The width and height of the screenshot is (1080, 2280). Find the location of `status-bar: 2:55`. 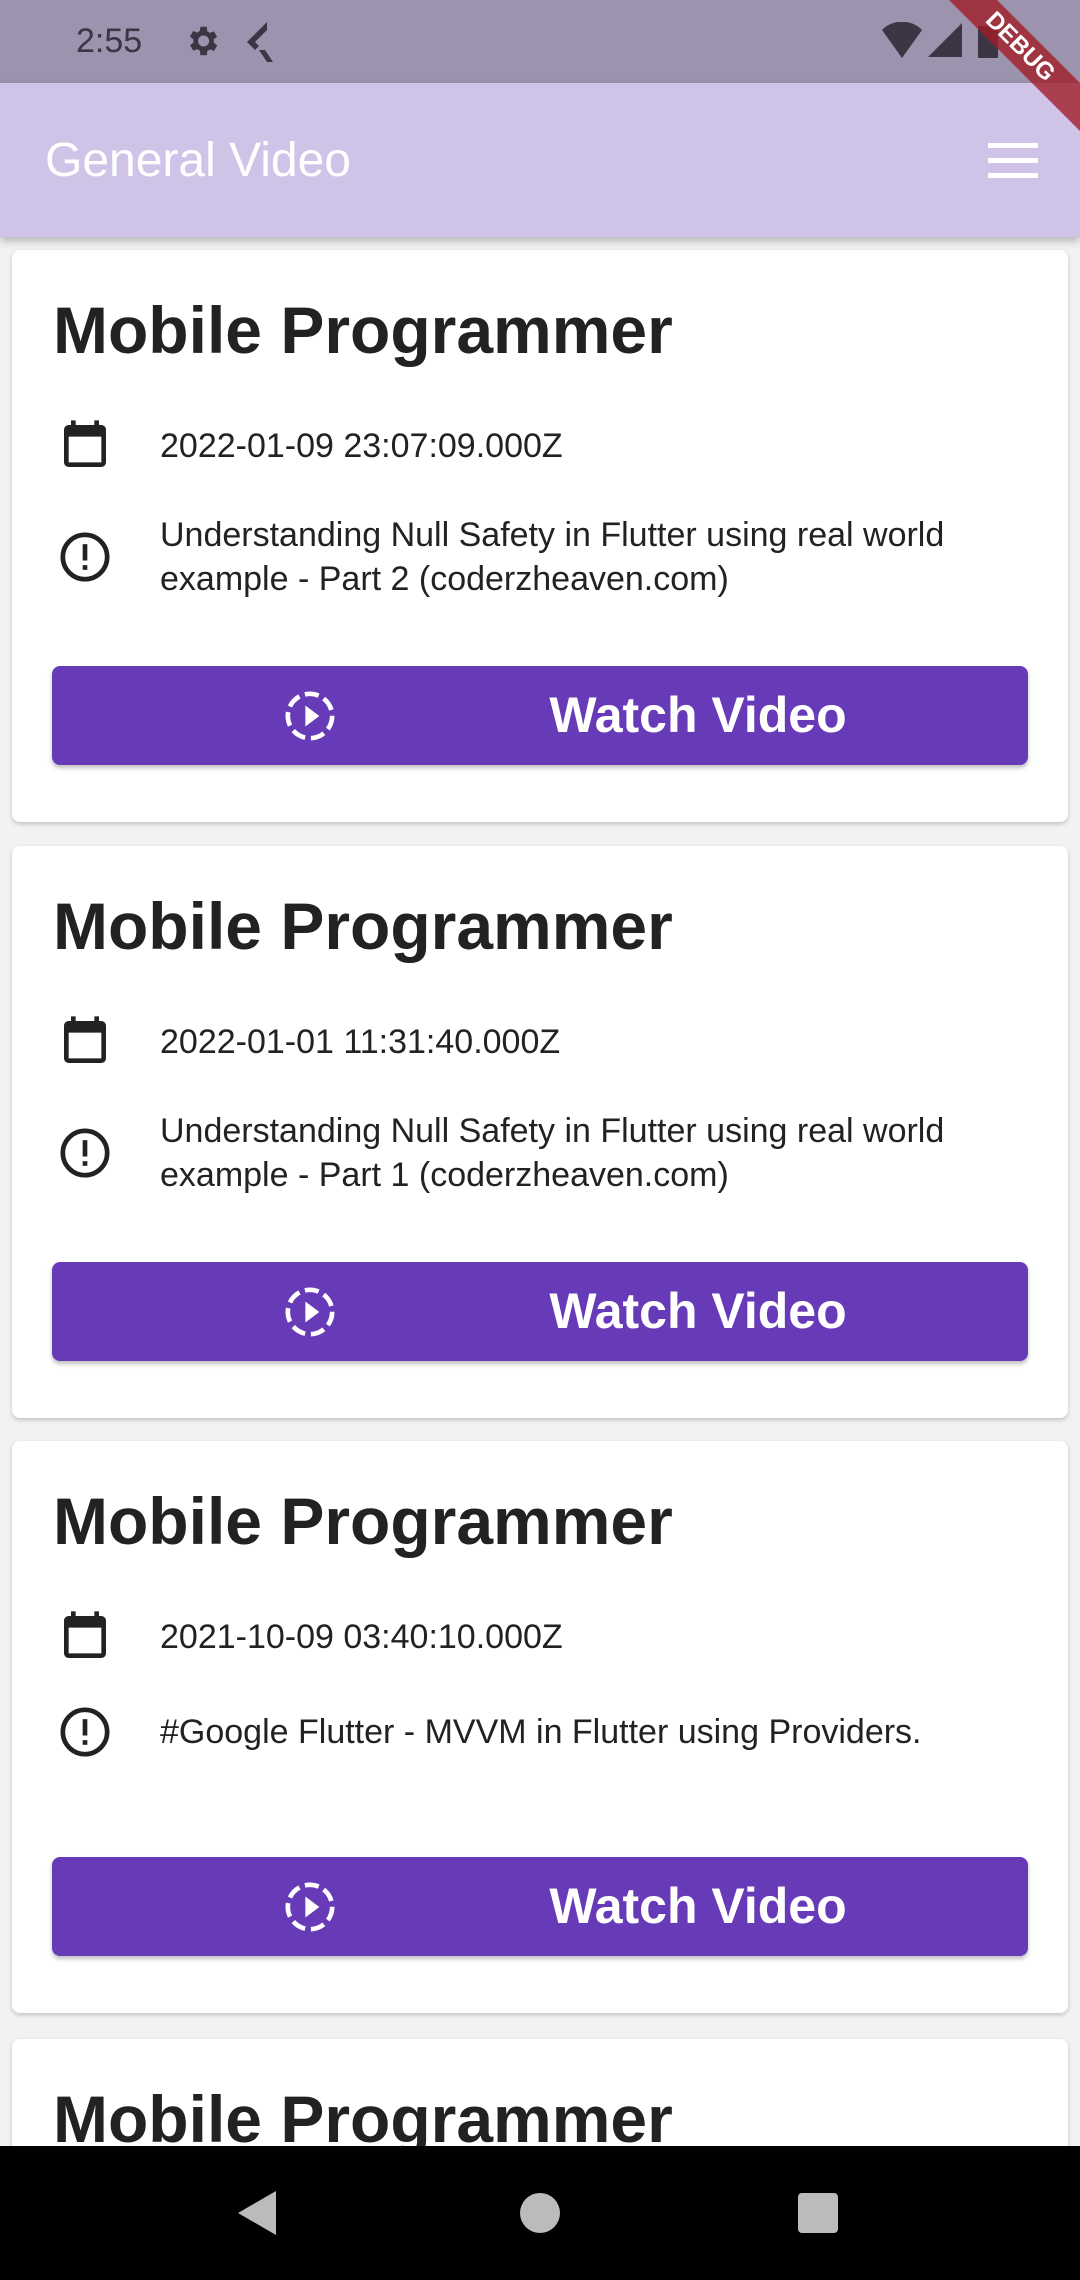

status-bar: 2:55 is located at coordinates (540, 41).